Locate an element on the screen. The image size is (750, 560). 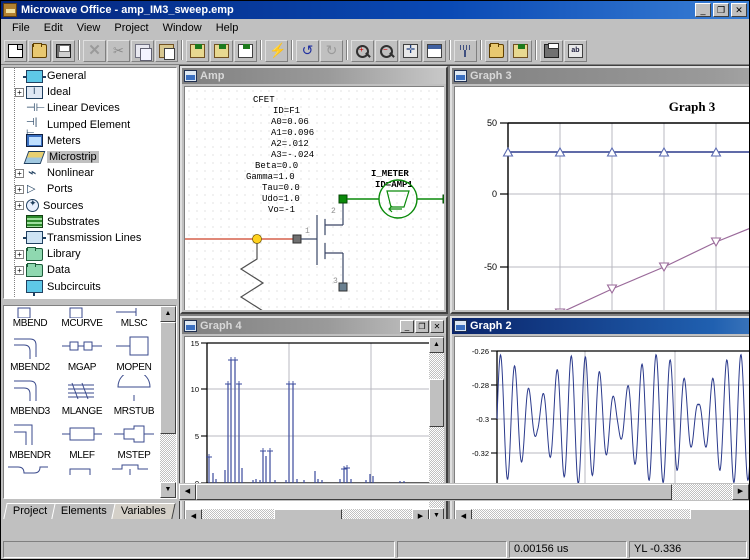
add-schematic-button is located at coordinates (197, 50).